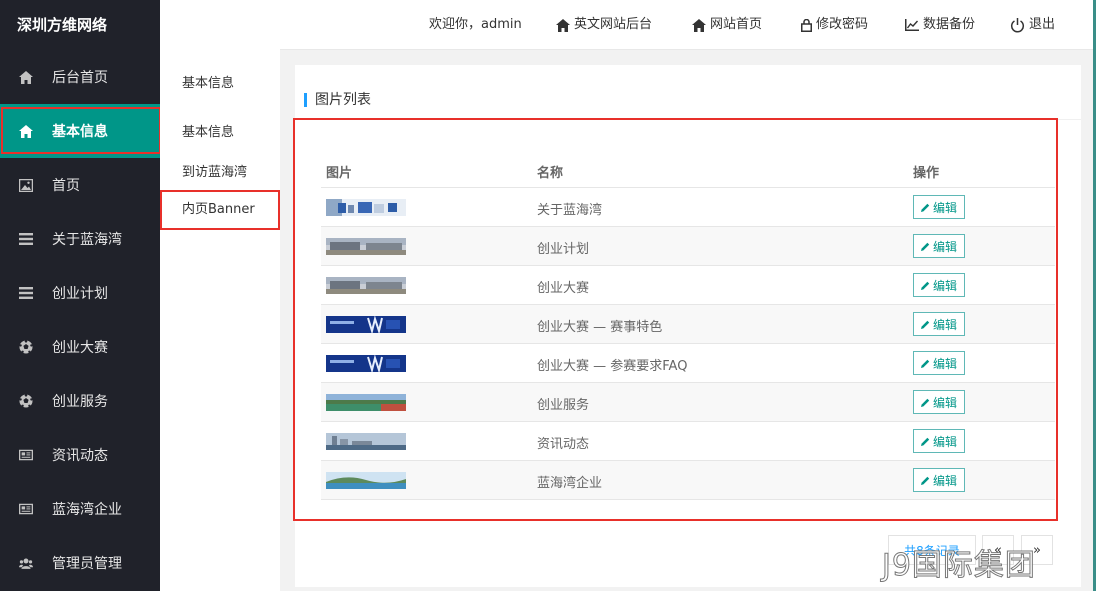 The height and width of the screenshot is (591, 1096). Describe the element at coordinates (912, 25) in the screenshot. I see `line-chart-icon` at that location.